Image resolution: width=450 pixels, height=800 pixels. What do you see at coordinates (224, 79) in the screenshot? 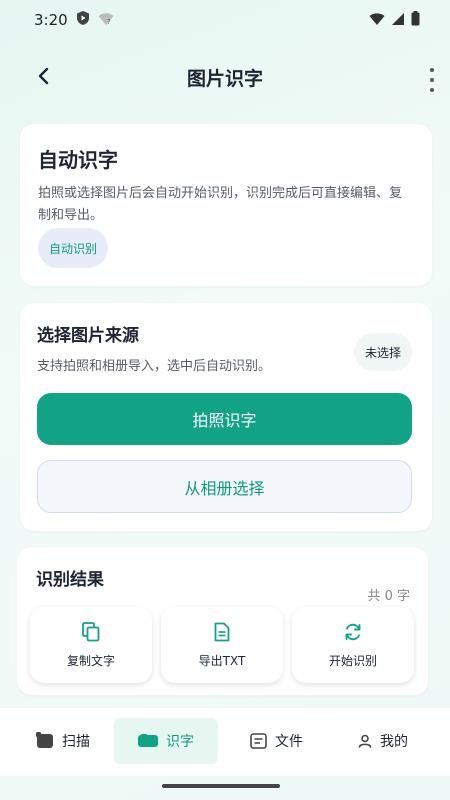
I see `page-title: 图片识字` at bounding box center [224, 79].